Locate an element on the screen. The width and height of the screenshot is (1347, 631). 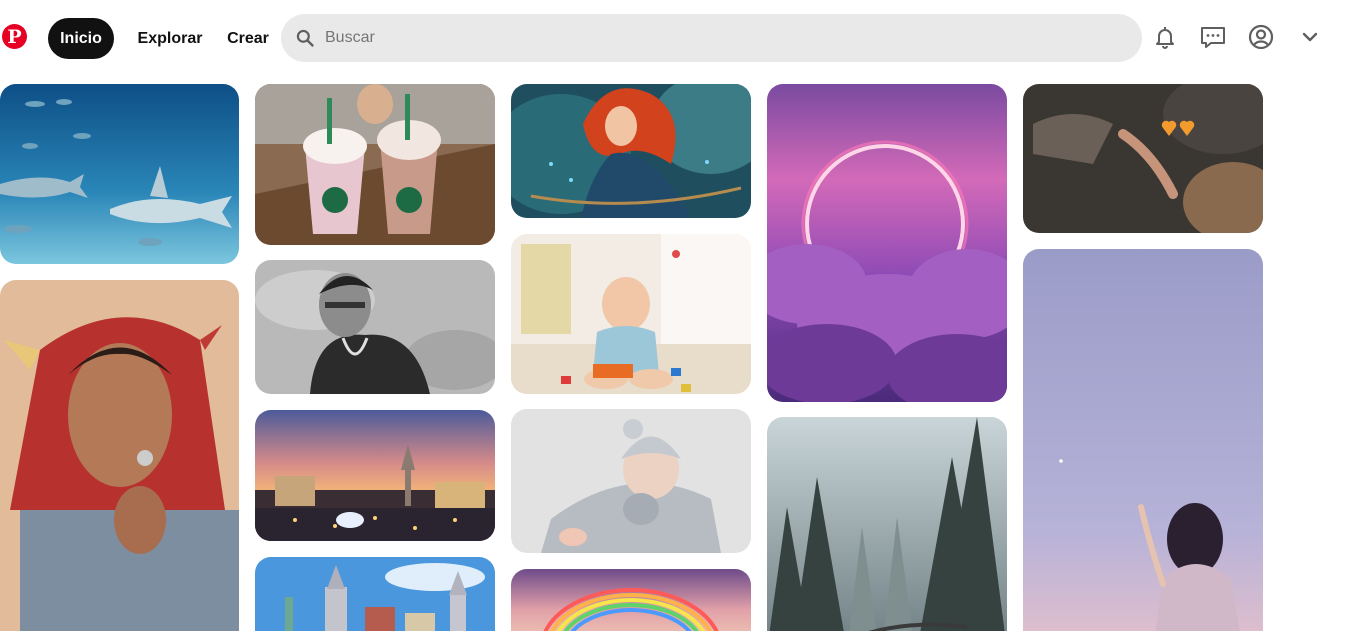
pin-rainbow is located at coordinates (631, 600).